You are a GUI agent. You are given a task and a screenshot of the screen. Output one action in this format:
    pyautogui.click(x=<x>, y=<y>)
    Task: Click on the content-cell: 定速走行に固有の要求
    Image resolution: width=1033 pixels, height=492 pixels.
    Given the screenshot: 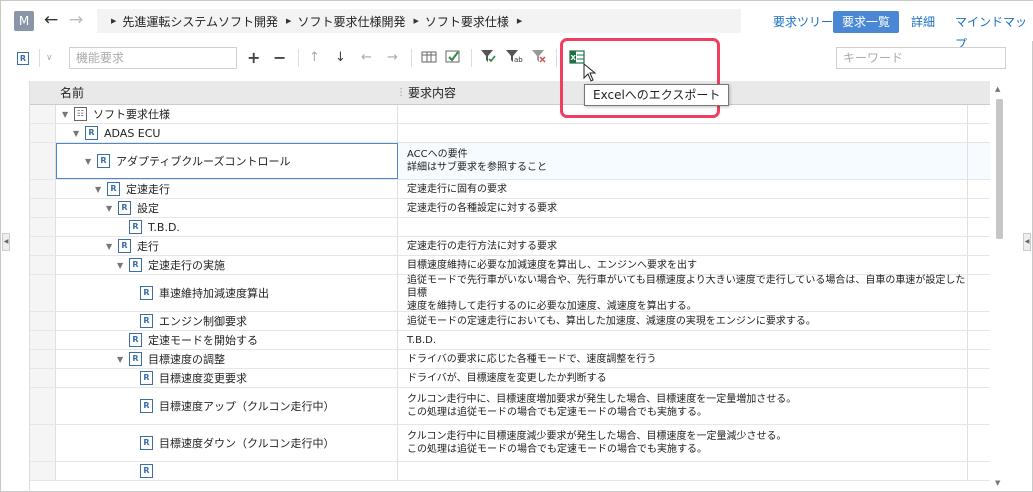 What is the action you would take?
    pyautogui.click(x=685, y=189)
    